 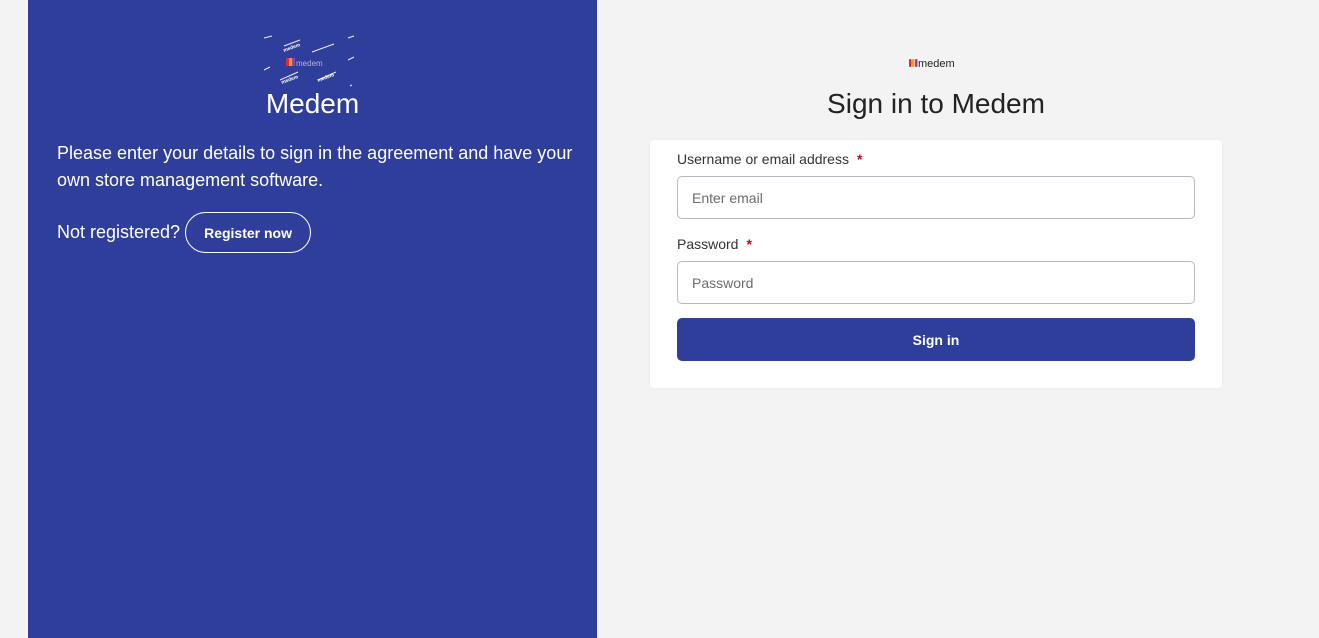 What do you see at coordinates (936, 103) in the screenshot?
I see `page-title: Sign in to Medem` at bounding box center [936, 103].